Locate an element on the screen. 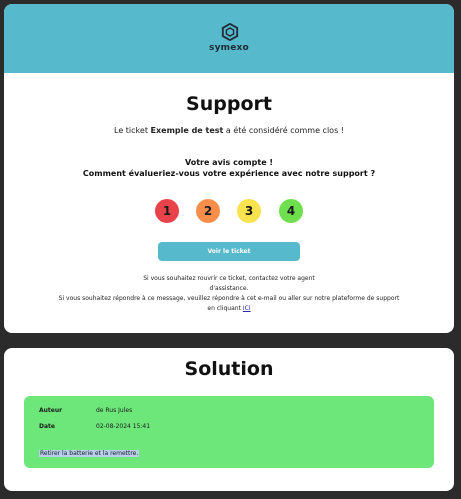 The height and width of the screenshot is (499, 461). rating-options: 1 2 3 4 is located at coordinates (229, 211).